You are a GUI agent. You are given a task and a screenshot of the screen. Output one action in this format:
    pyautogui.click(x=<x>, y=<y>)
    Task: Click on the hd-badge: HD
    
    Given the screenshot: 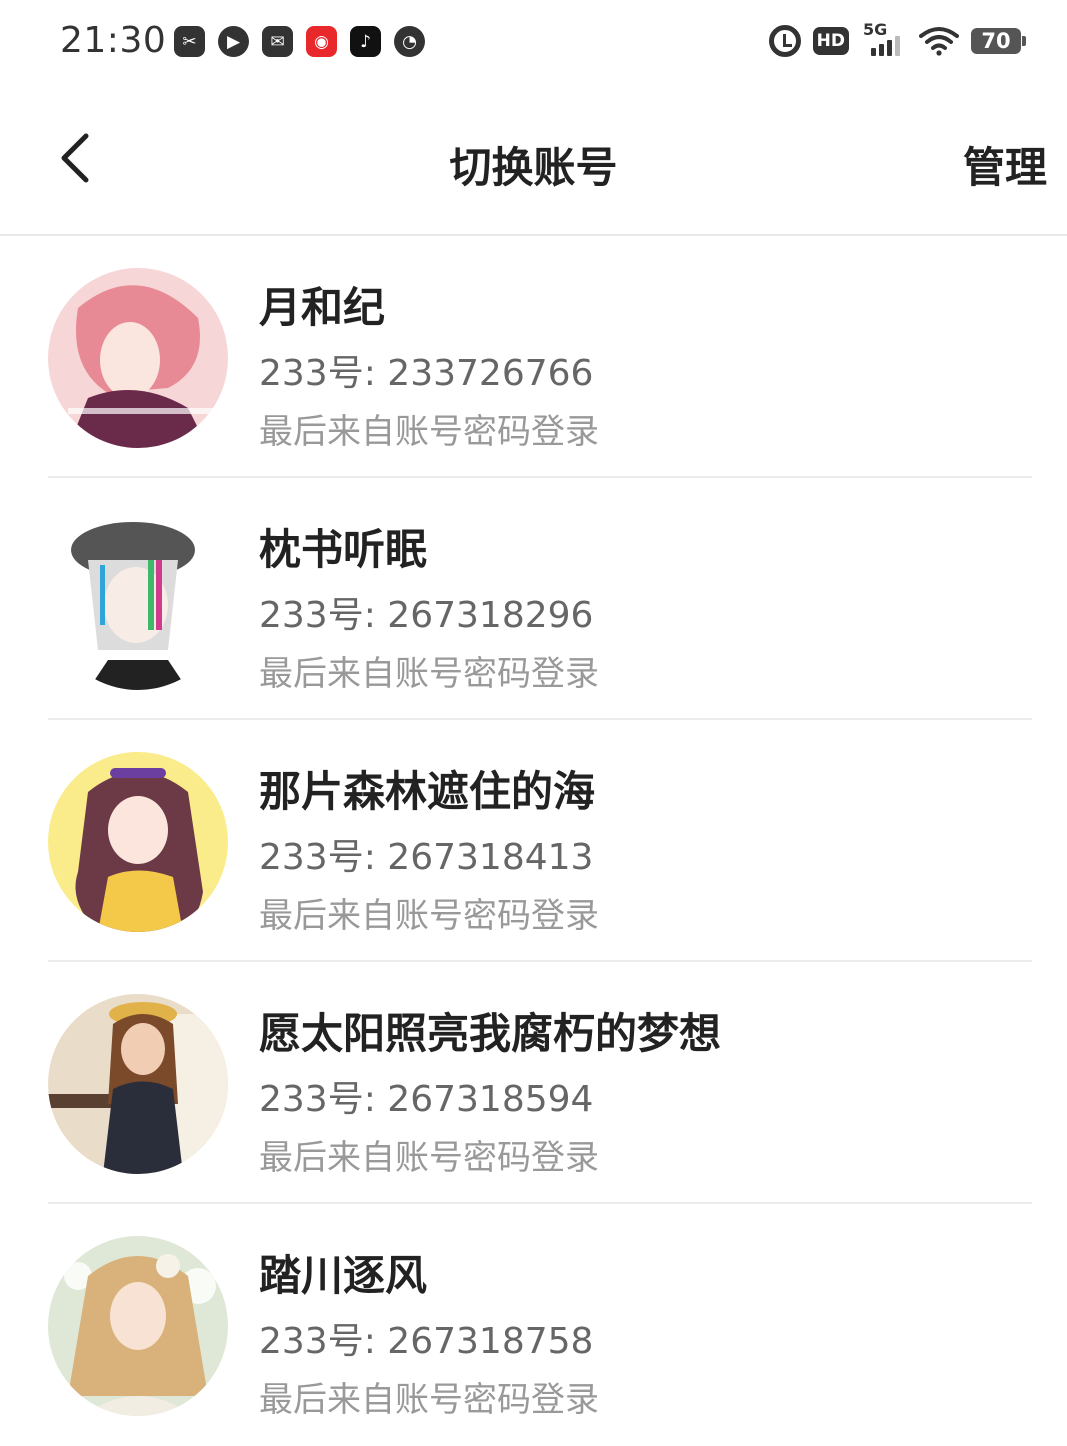 What is the action you would take?
    pyautogui.click(x=830, y=41)
    